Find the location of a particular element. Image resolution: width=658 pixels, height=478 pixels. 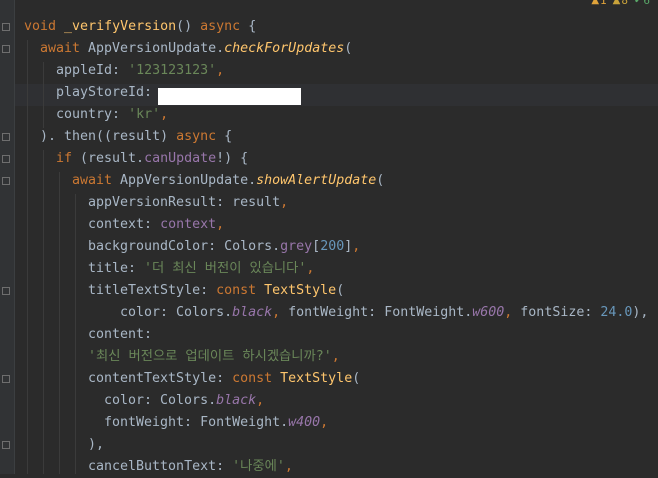

code-line-4: playStoreId: is located at coordinates (108, 93).